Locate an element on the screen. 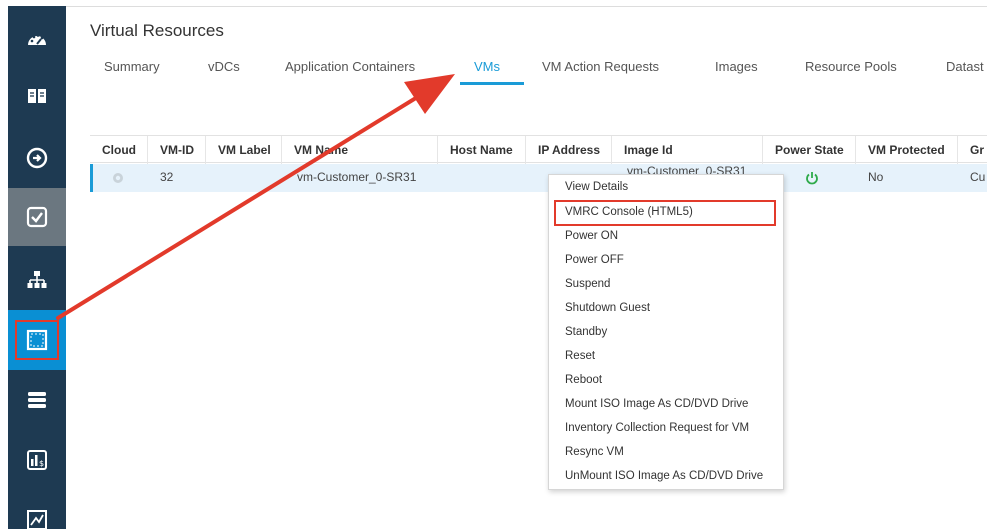  sidebar-item-reports is located at coordinates (37, 510).